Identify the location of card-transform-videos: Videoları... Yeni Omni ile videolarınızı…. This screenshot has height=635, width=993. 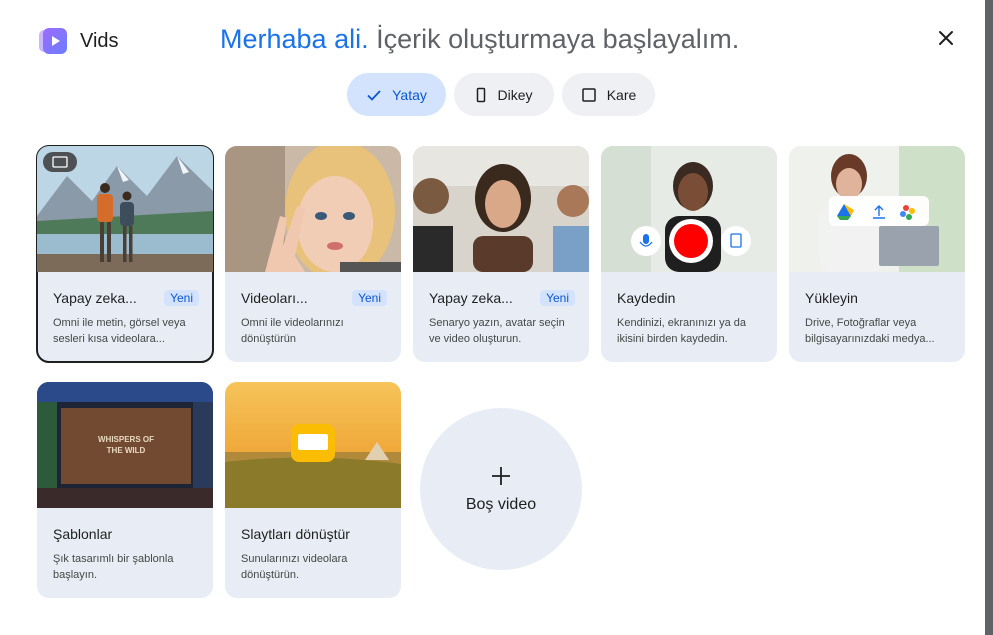
(313, 254).